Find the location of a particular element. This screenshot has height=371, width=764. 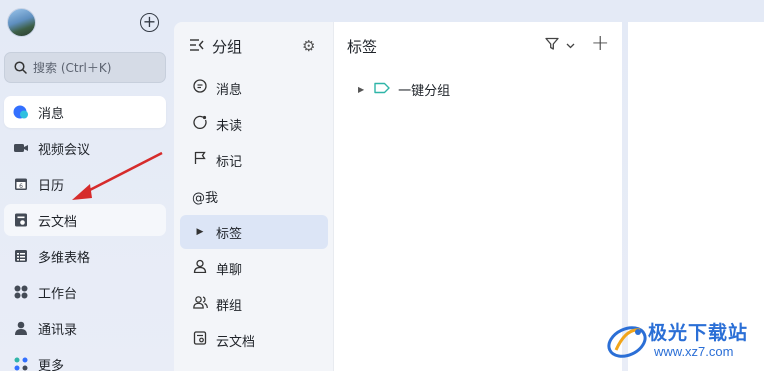

nav-label: 通讯录 is located at coordinates (58, 330).